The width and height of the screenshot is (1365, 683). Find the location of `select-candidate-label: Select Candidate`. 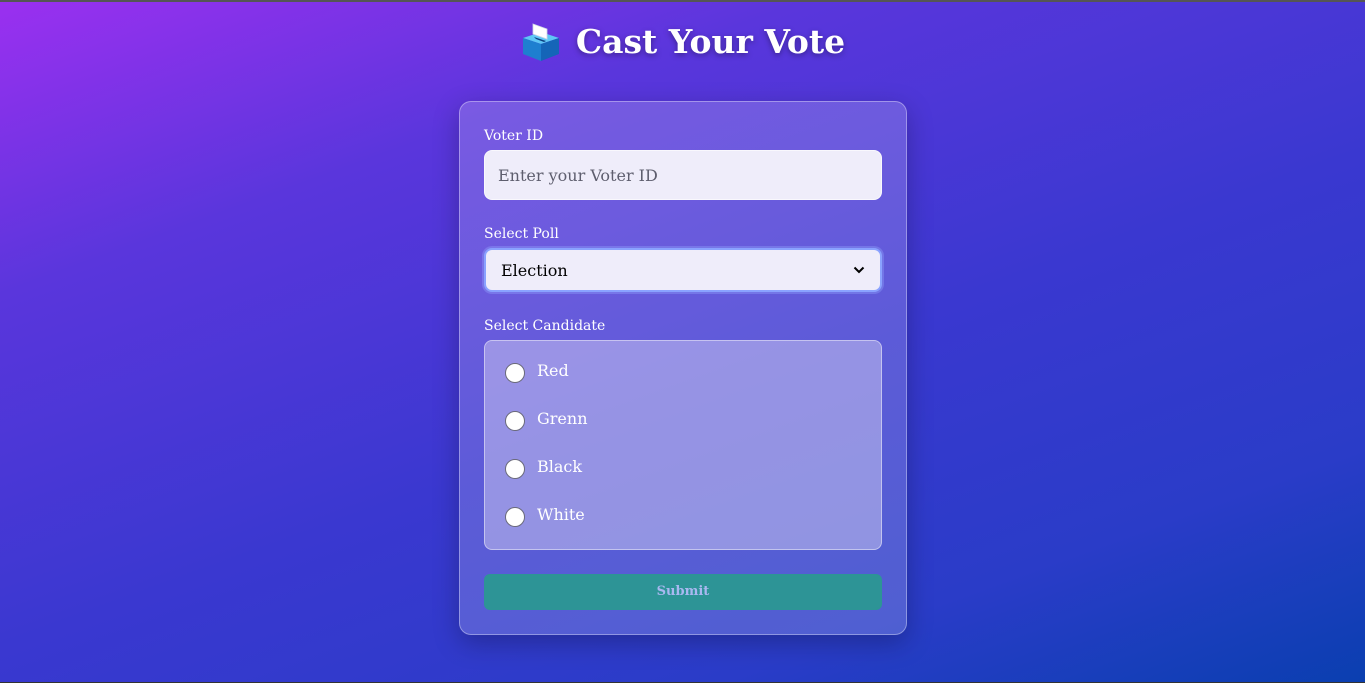

select-candidate-label: Select Candidate is located at coordinates (545, 326).